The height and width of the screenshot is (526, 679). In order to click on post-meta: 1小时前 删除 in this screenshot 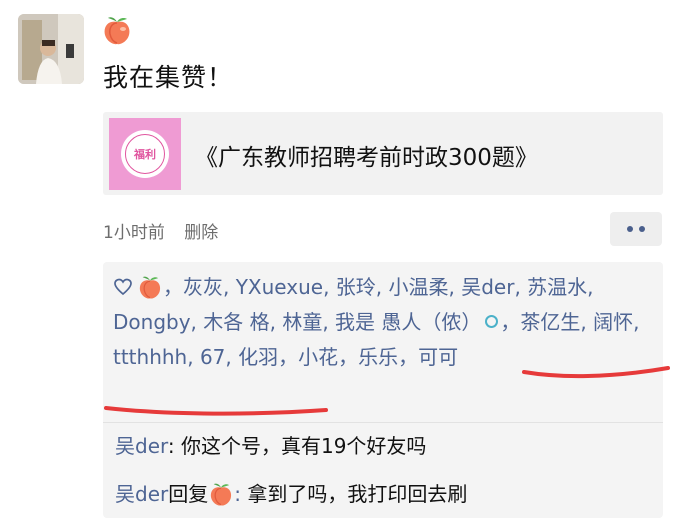, I will do `click(160, 230)`.